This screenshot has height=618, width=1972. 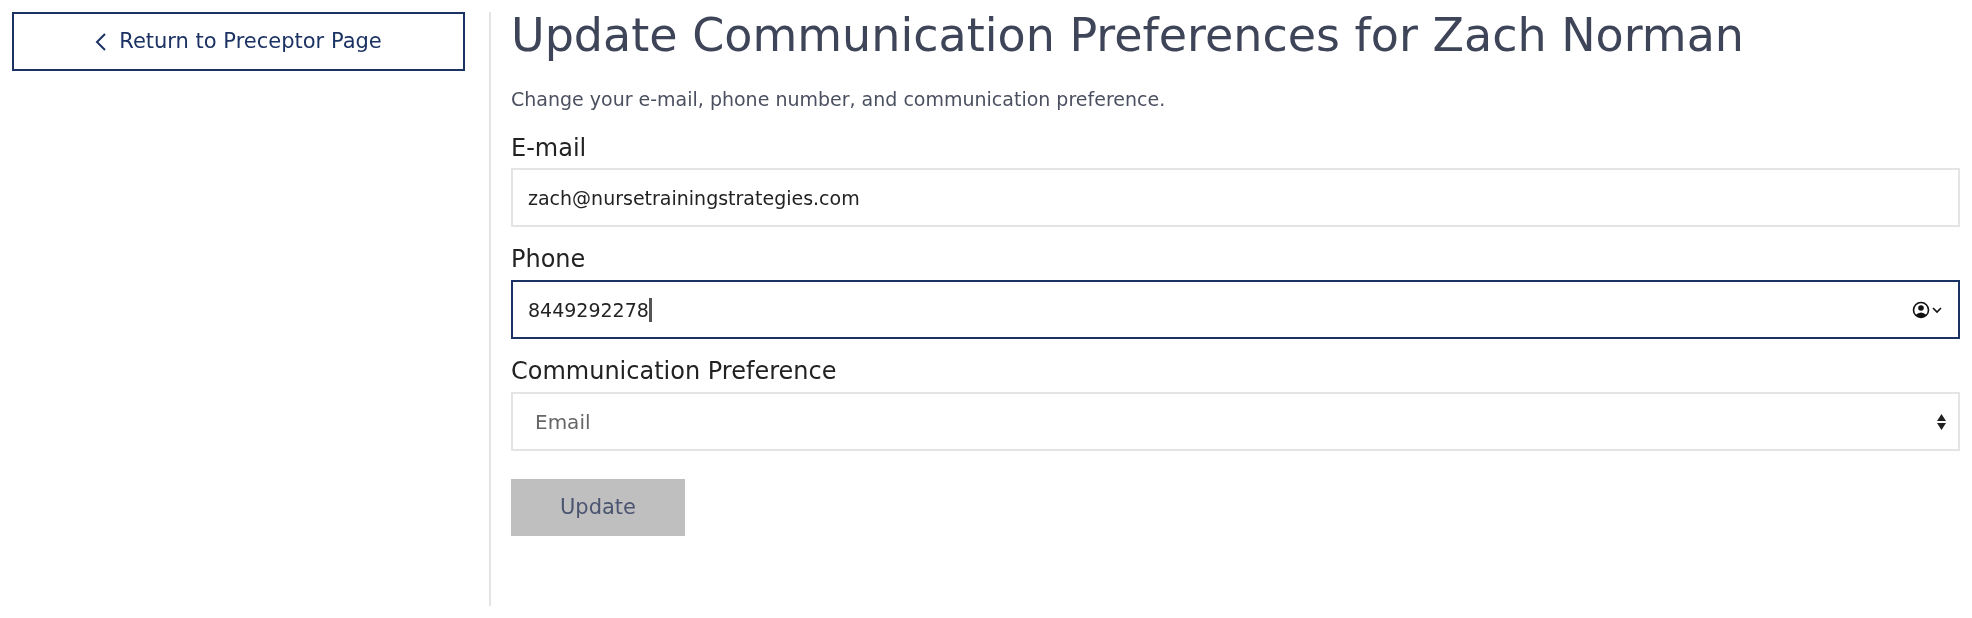 What do you see at coordinates (1941, 421) in the screenshot?
I see `sort-arrows-icon` at bounding box center [1941, 421].